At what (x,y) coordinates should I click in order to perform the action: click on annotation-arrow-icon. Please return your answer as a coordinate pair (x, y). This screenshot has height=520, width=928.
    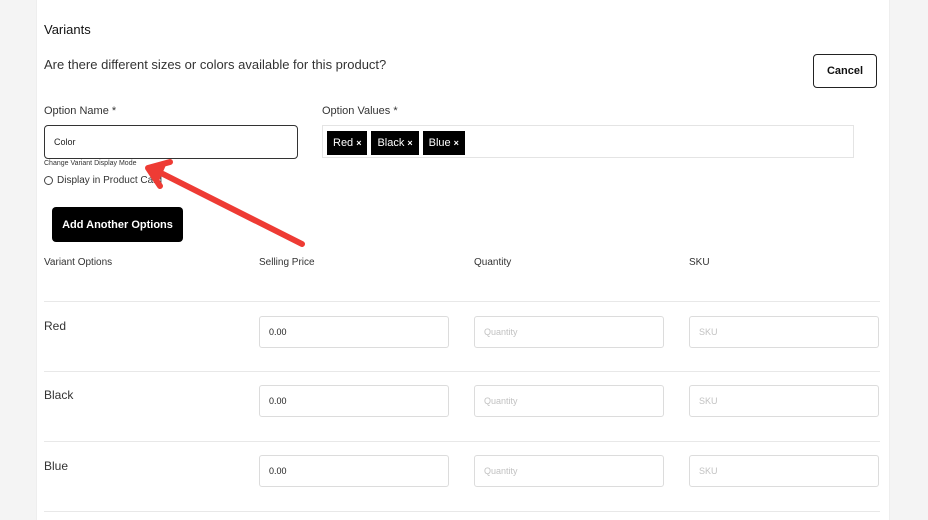
    Looking at the image, I should click on (225, 203).